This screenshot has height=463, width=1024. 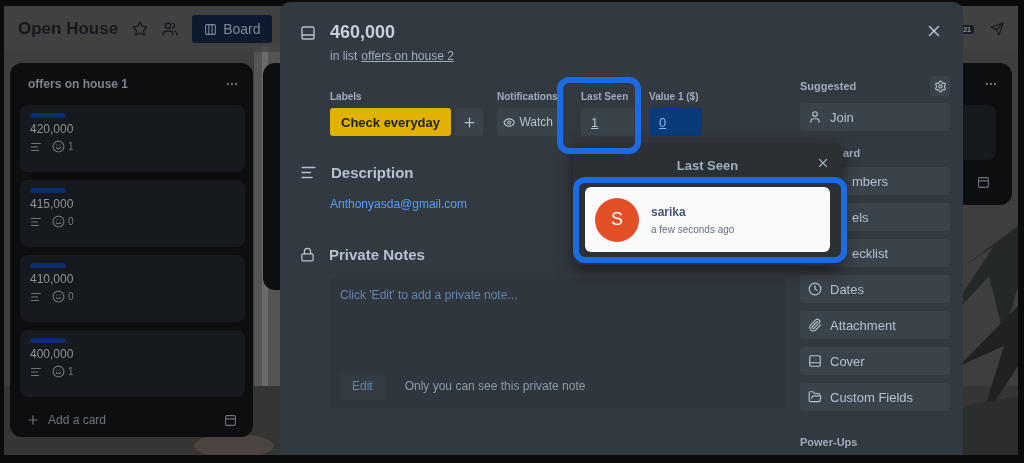 I want to click on sidebar-action-button: Attachment, so click(x=875, y=325).